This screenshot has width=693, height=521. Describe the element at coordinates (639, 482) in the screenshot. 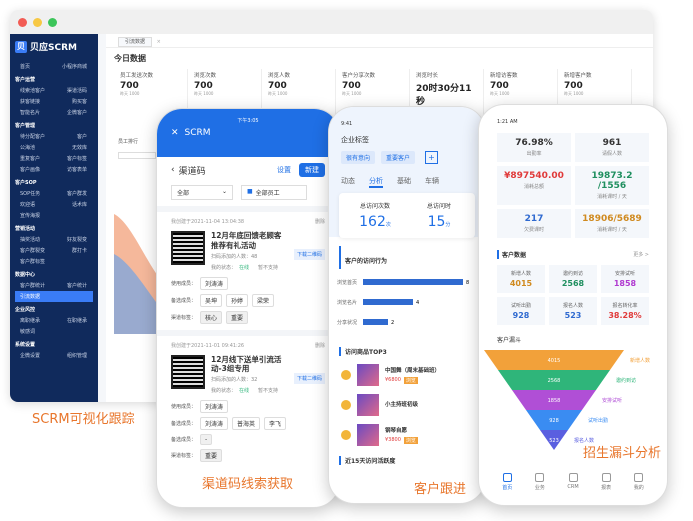

I see `nav-item: 我的` at that location.